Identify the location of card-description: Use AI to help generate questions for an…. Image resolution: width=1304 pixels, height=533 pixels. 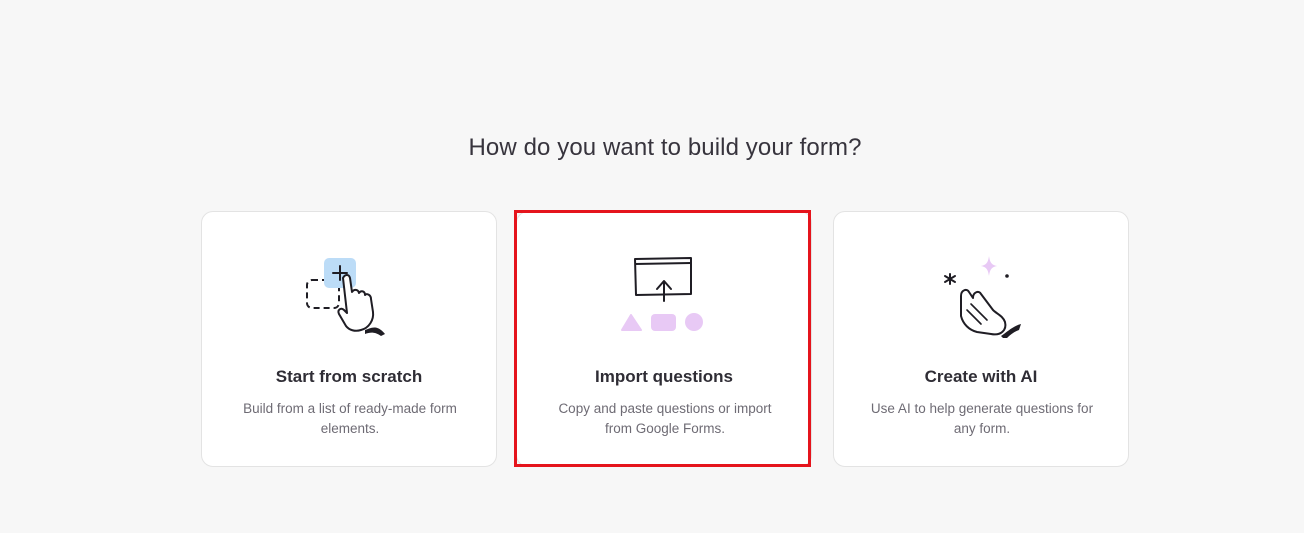
(982, 418).